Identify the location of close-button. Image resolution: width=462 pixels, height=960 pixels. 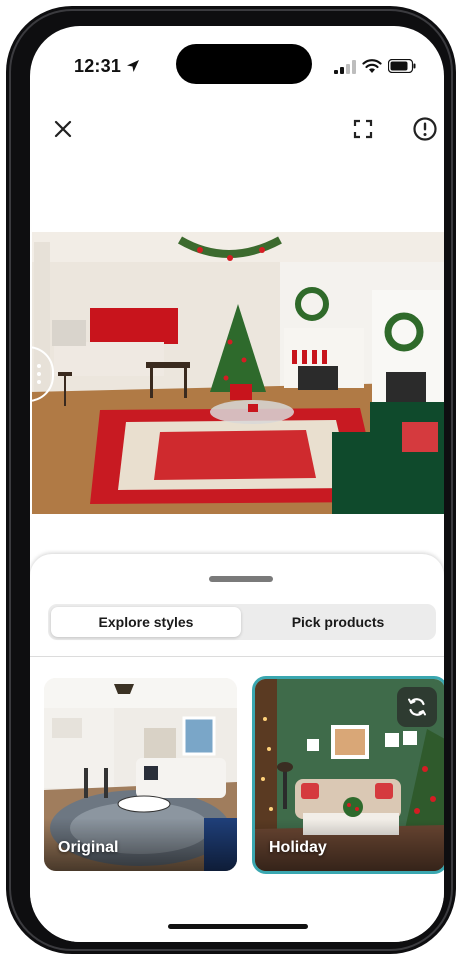
(63, 129).